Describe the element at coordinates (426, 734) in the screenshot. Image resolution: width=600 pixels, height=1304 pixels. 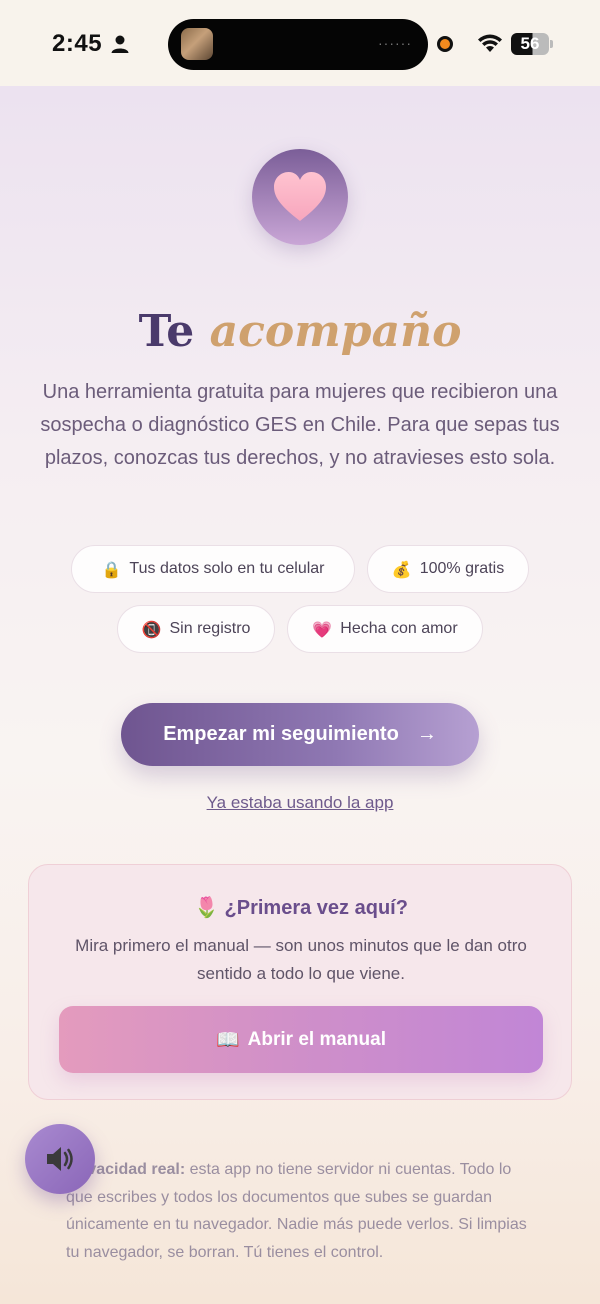
I see `arrow-right-icon: →` at that location.